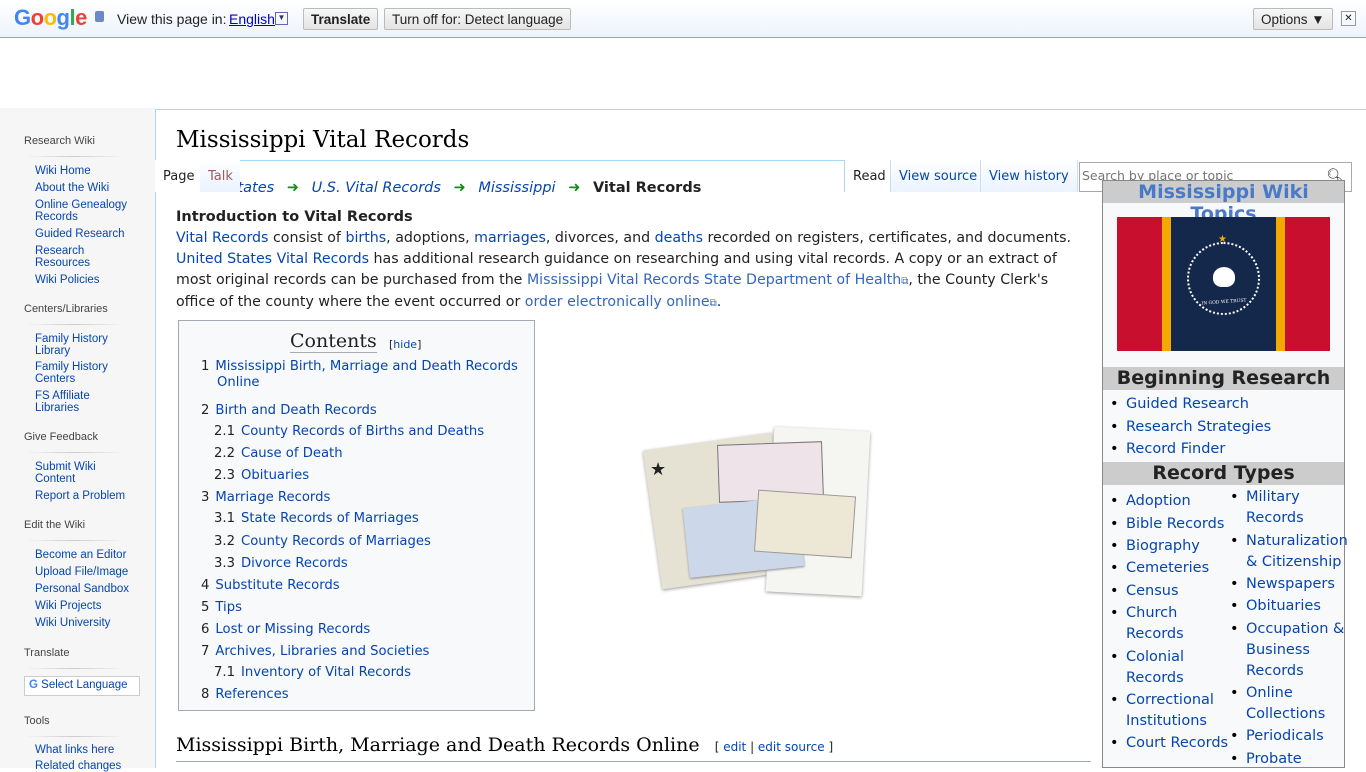 This screenshot has width=1366, height=772. I want to click on record-type-link: Periodicals, so click(1288, 736).